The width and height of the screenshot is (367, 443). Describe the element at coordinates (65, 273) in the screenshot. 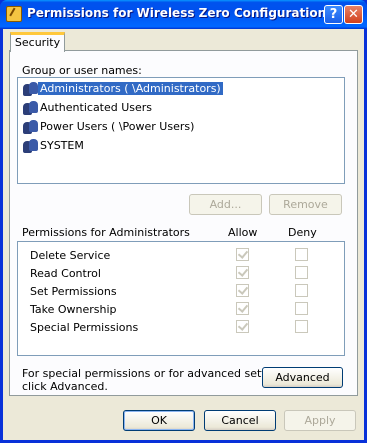

I see `permission-name: Read Control` at that location.